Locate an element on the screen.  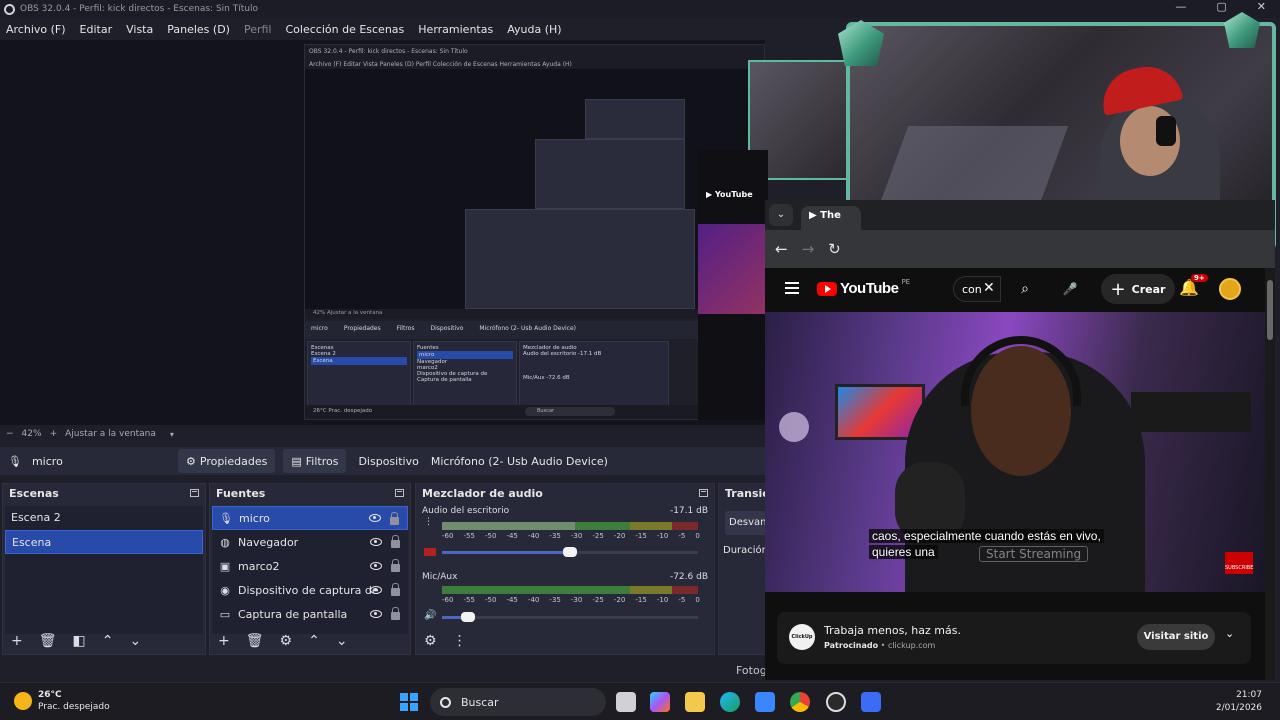
notifications-bell-icon: 🔔 9+ is located at coordinates (1193, 286).